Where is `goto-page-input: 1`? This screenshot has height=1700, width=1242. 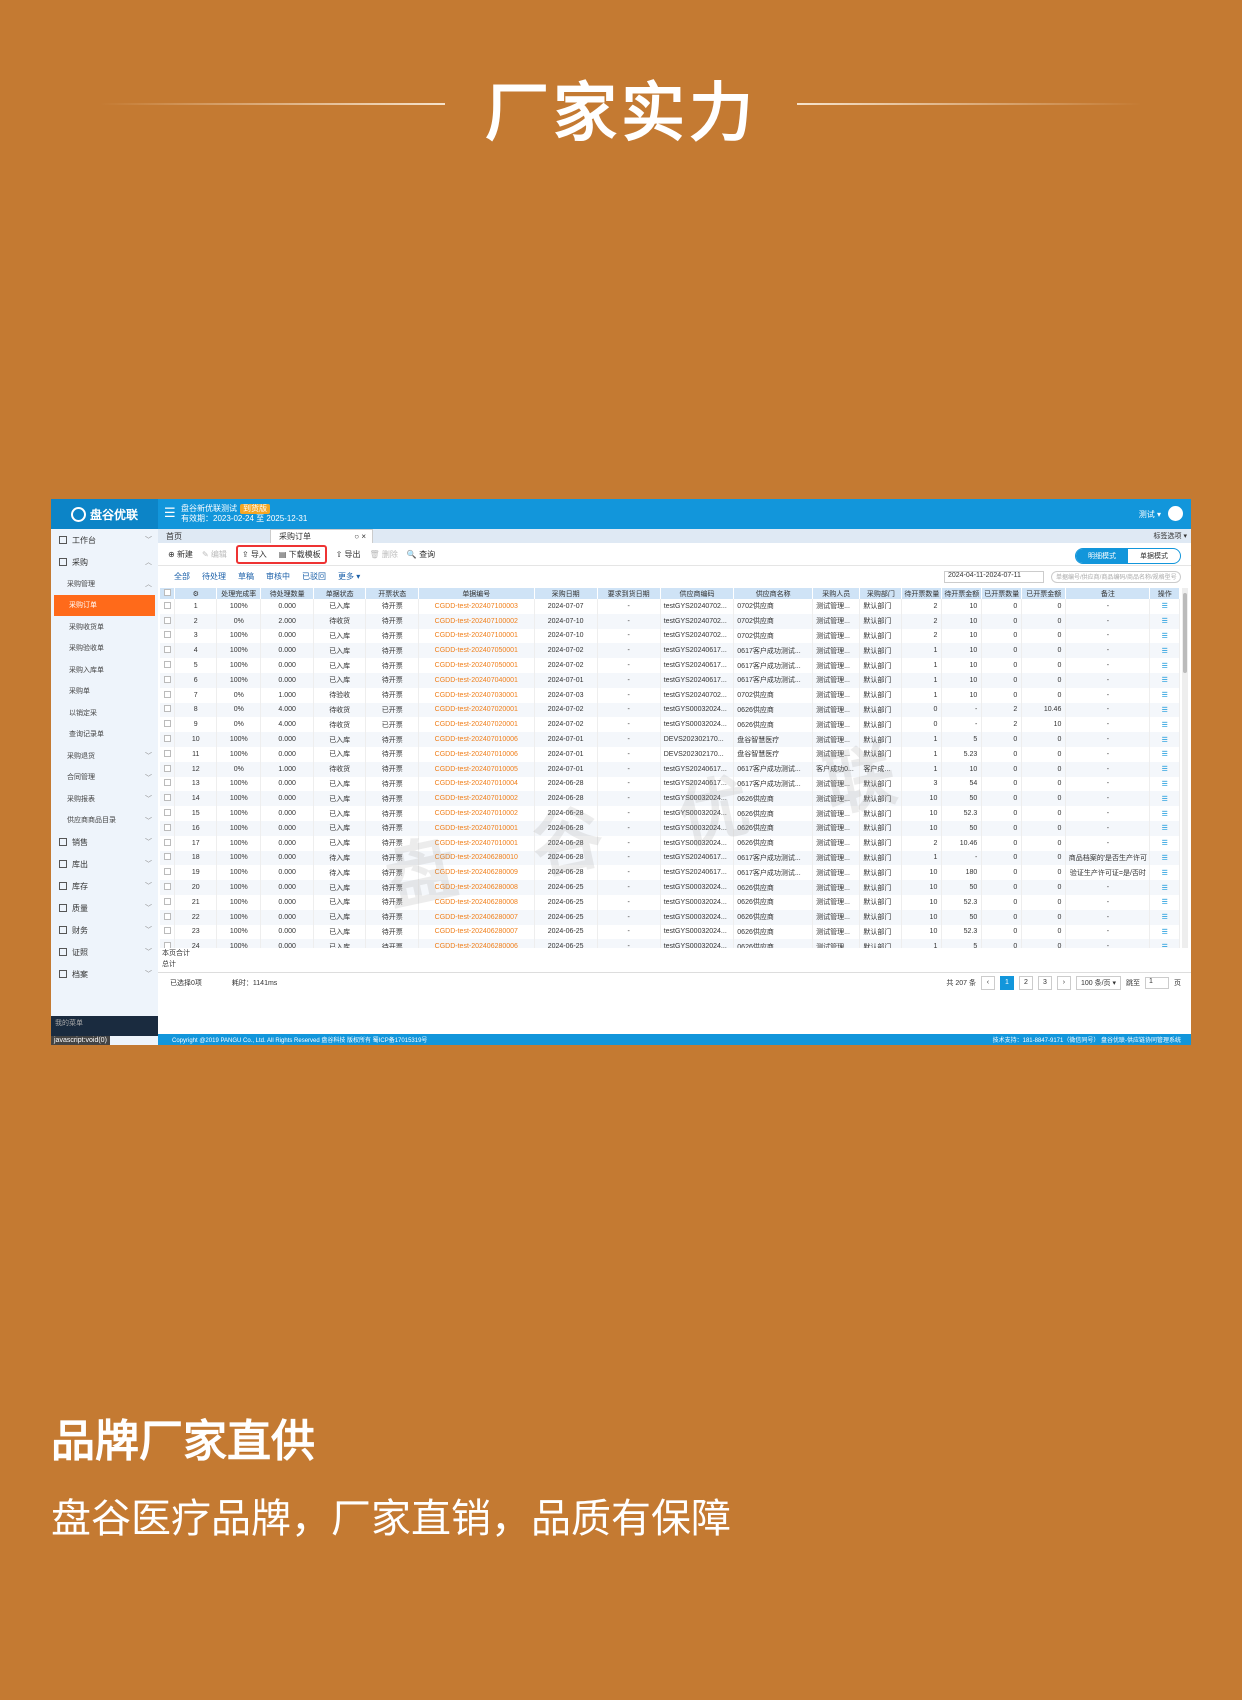 goto-page-input: 1 is located at coordinates (1157, 983).